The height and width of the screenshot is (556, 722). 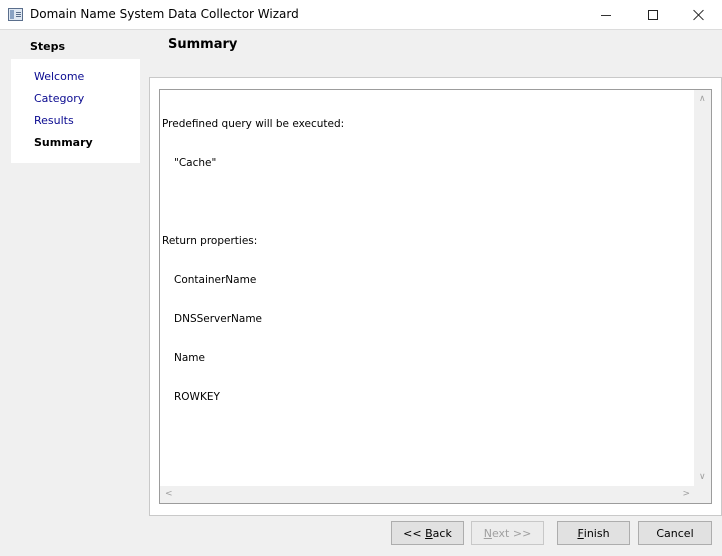 I want to click on finish-rest: inish, so click(x=596, y=533).